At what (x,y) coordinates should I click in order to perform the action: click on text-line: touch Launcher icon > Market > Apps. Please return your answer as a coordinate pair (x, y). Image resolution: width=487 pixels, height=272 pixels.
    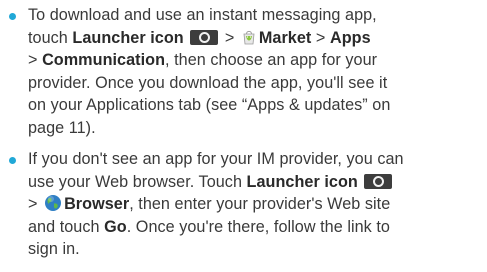
    Looking at the image, I should click on (257, 38).